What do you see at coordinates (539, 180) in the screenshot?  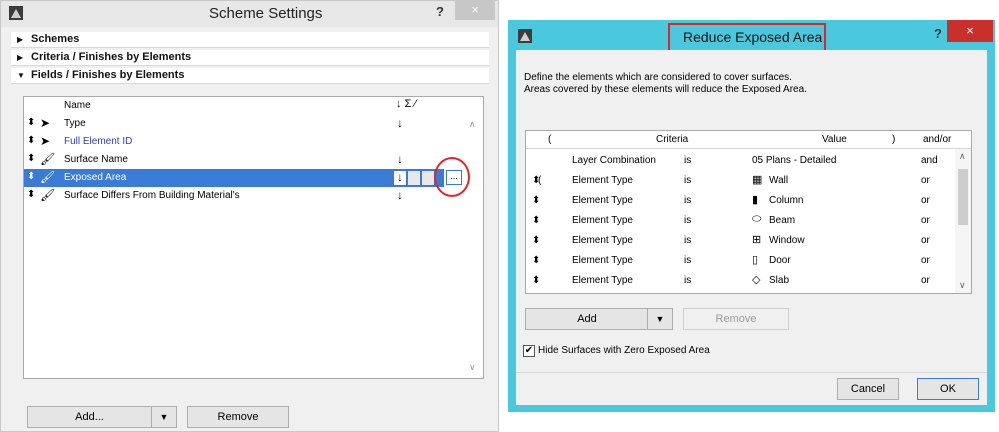 I see `open-paren: (` at bounding box center [539, 180].